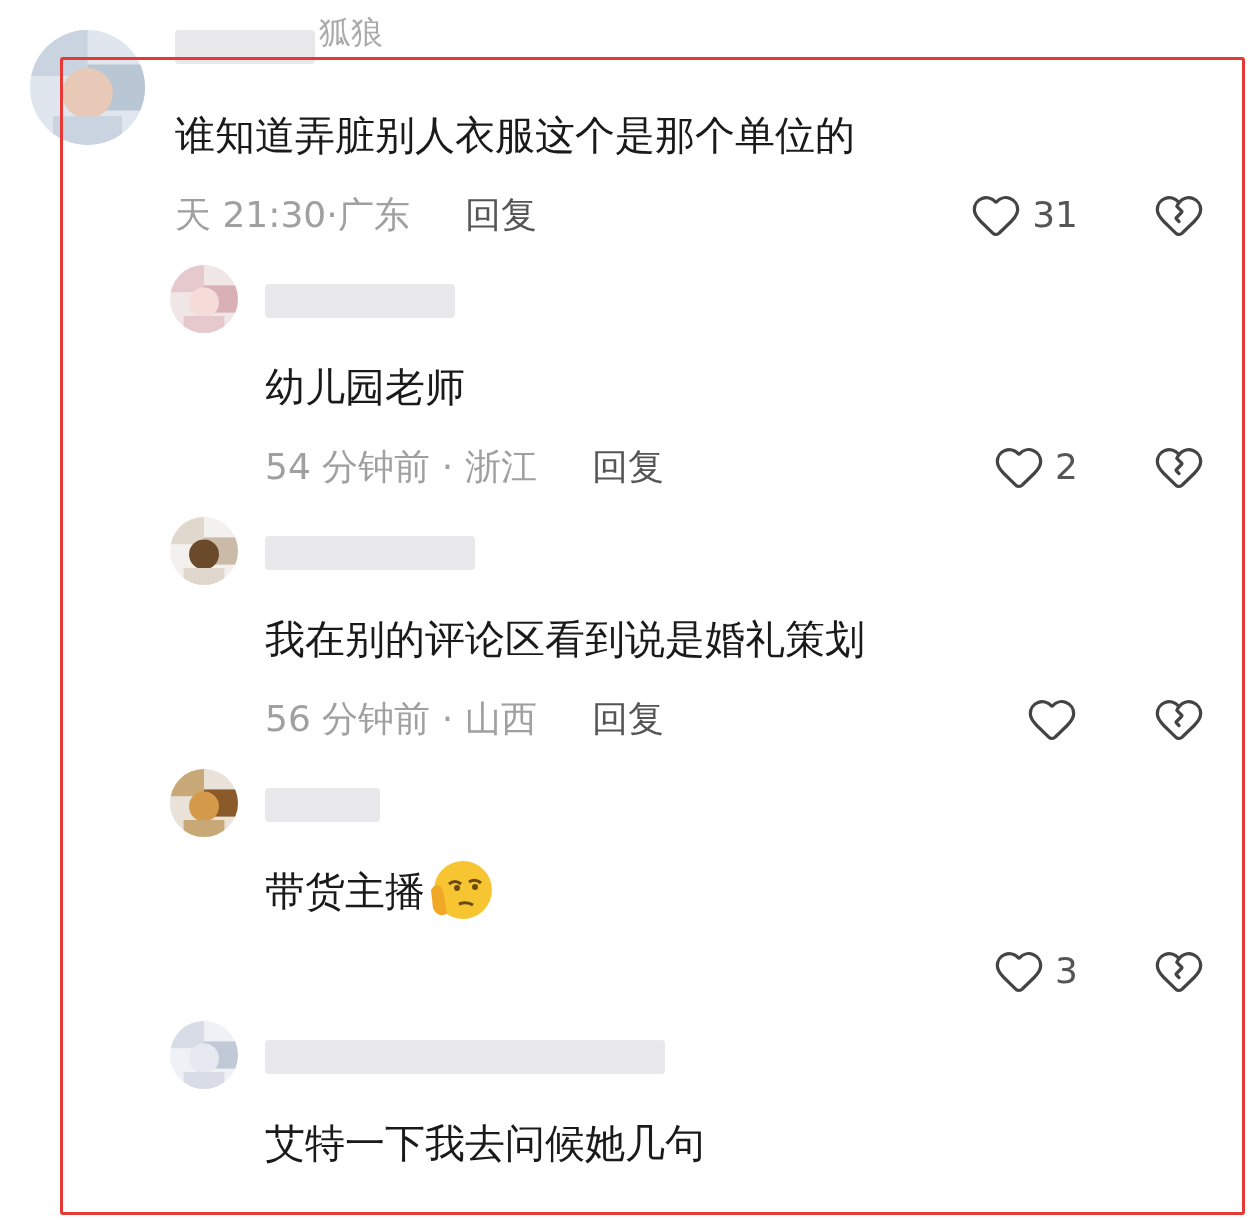 The width and height of the screenshot is (1250, 1220). What do you see at coordinates (515, 135) in the screenshot?
I see `comment-text: 谁知道弄脏别人衣服这个是那个单位的` at bounding box center [515, 135].